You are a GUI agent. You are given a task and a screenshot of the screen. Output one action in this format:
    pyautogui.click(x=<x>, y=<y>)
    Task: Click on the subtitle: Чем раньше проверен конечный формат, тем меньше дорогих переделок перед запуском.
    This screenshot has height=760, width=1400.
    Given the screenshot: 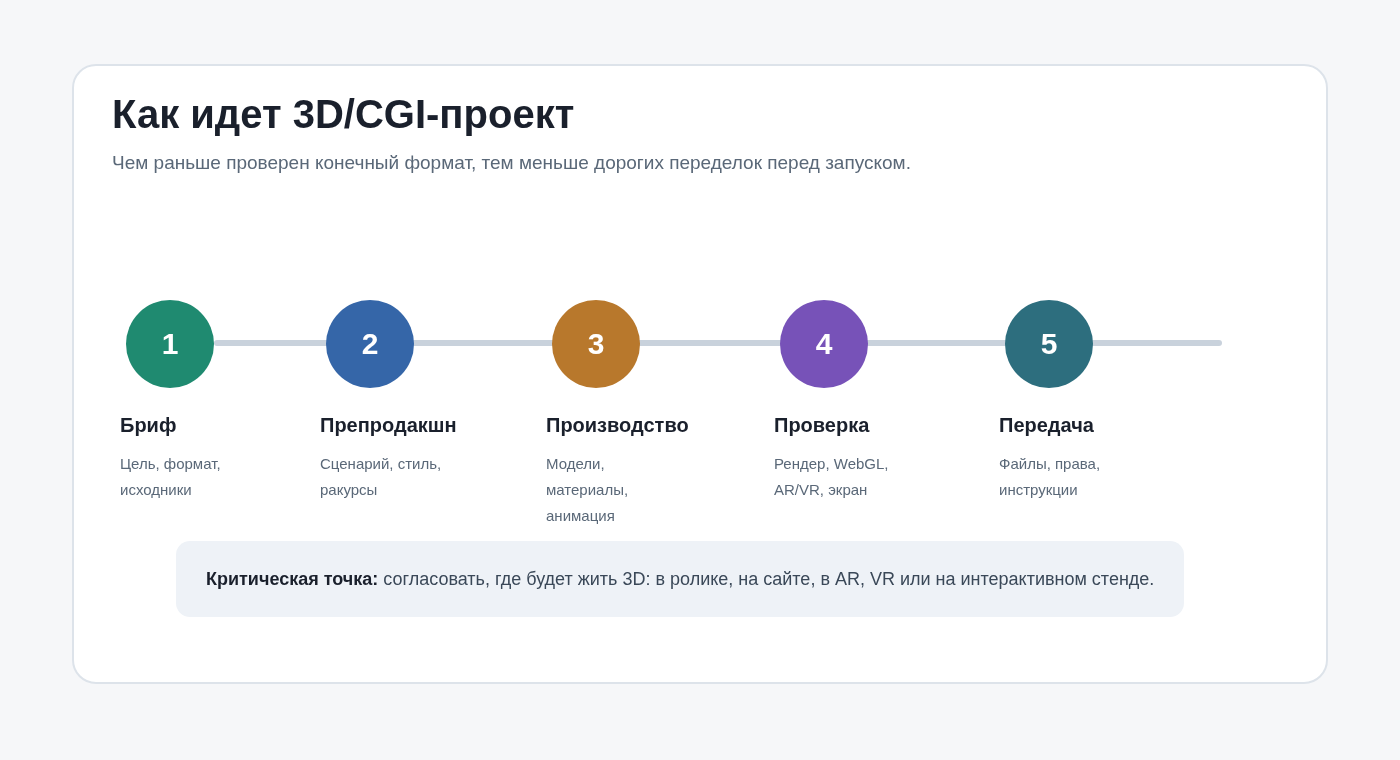 What is the action you would take?
    pyautogui.click(x=512, y=163)
    